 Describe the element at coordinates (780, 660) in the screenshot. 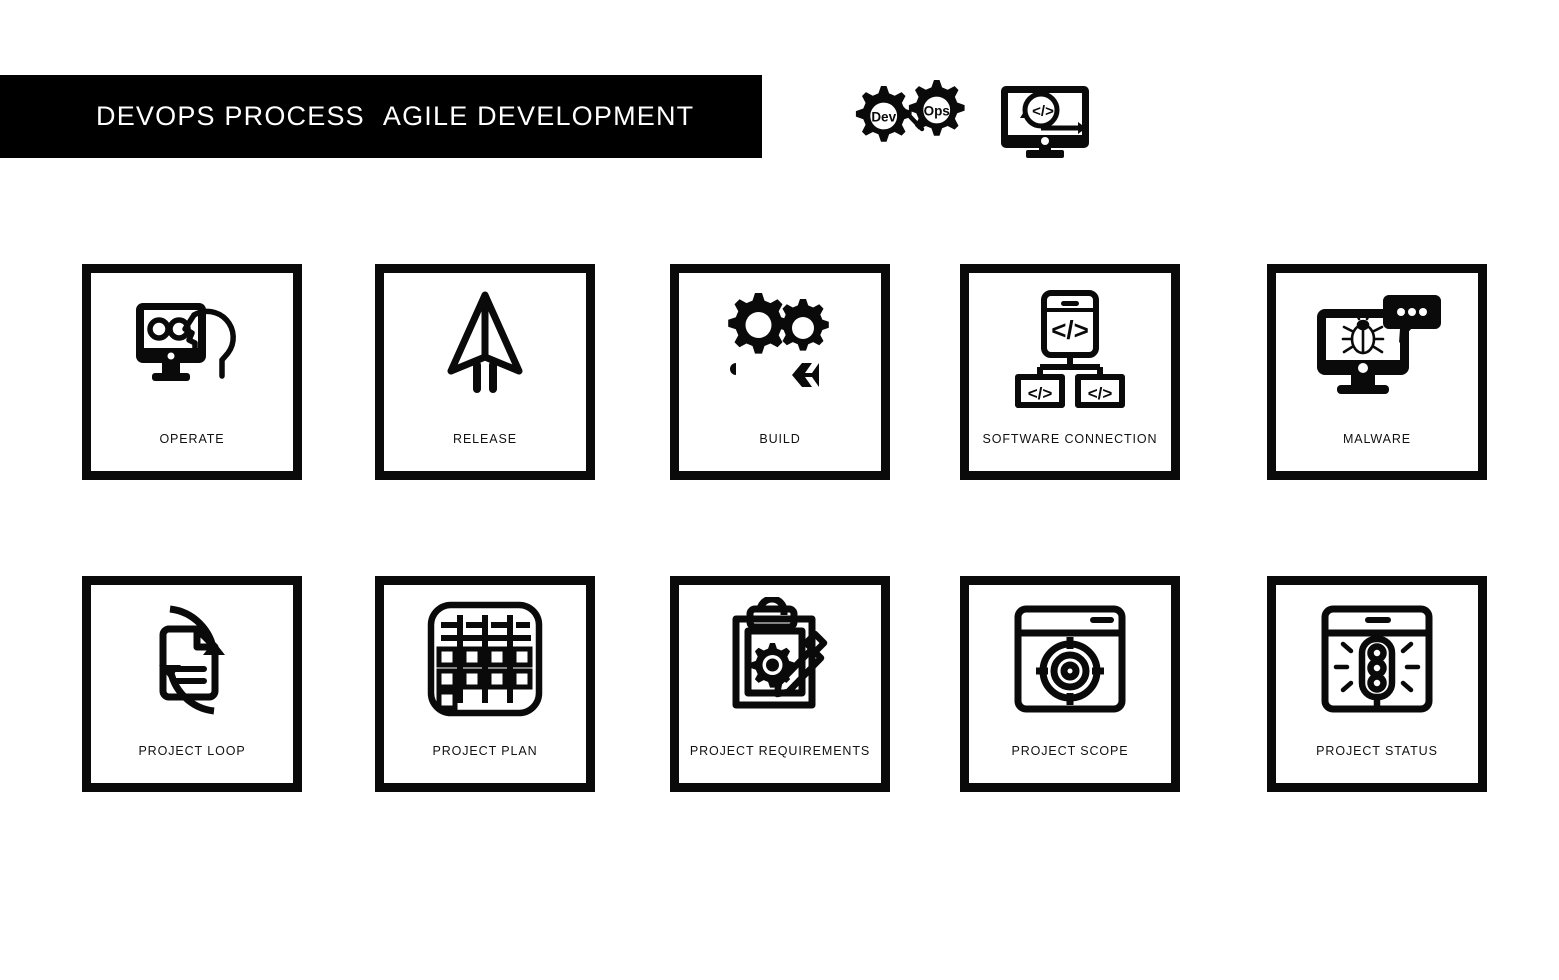

I see `clipboard-gear-pencil-icon` at that location.